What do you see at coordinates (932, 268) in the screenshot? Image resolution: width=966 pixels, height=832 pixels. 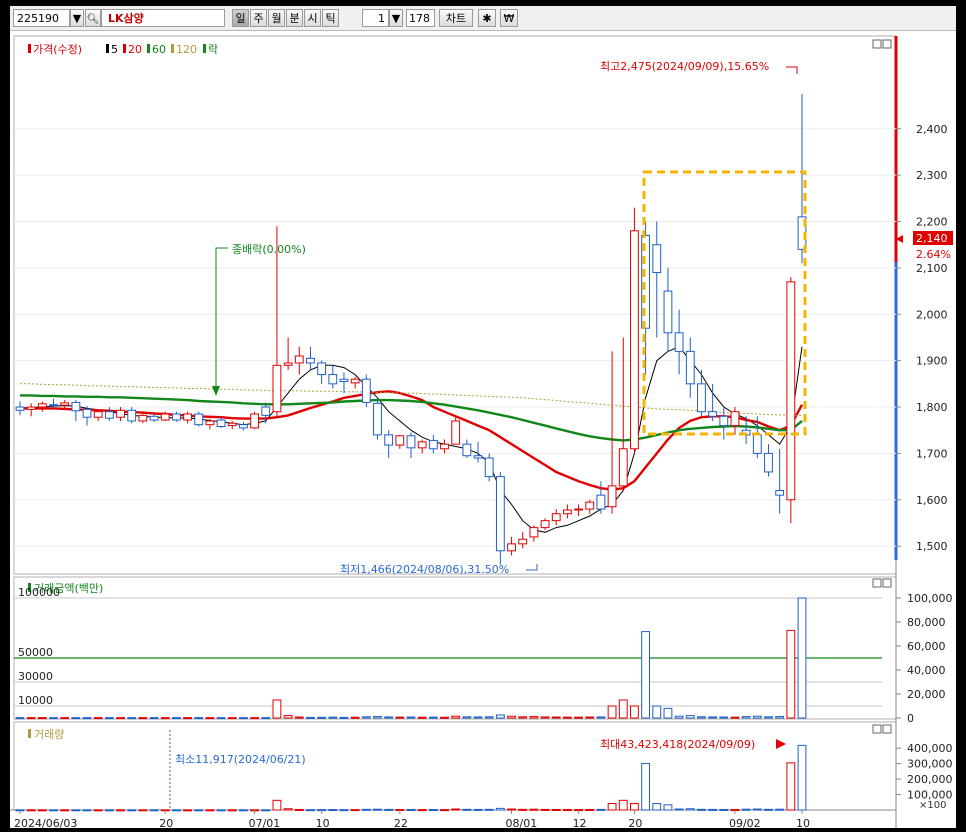 I see `y-tick-label: 2,100` at bounding box center [932, 268].